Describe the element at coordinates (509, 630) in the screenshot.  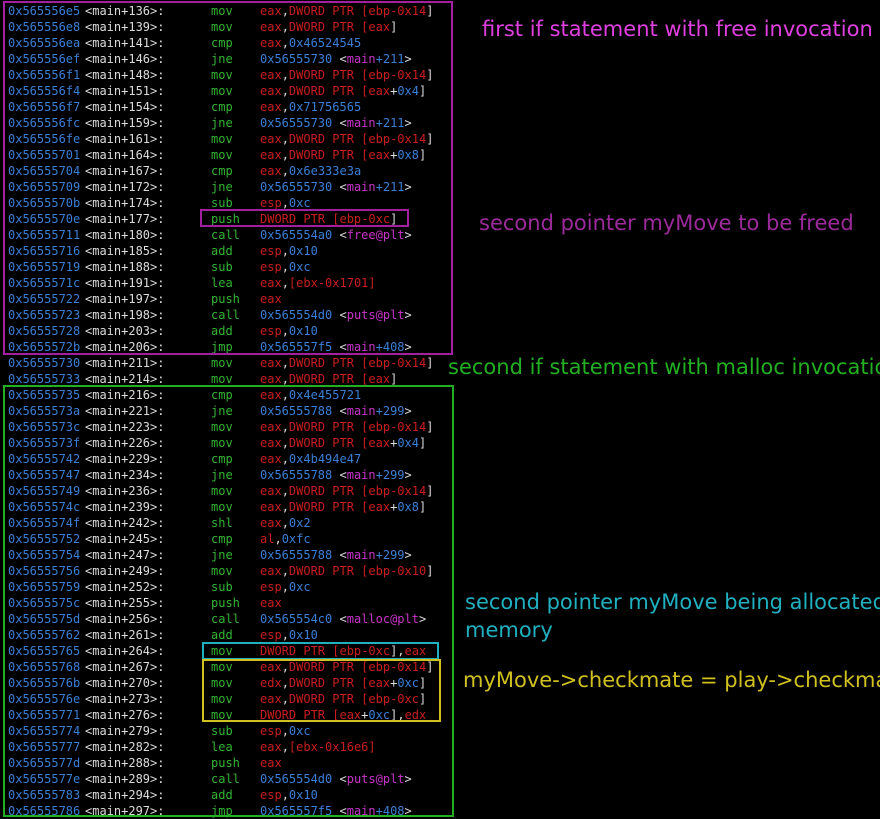
I see `alloc-pointer-annotation-line2: memory` at that location.